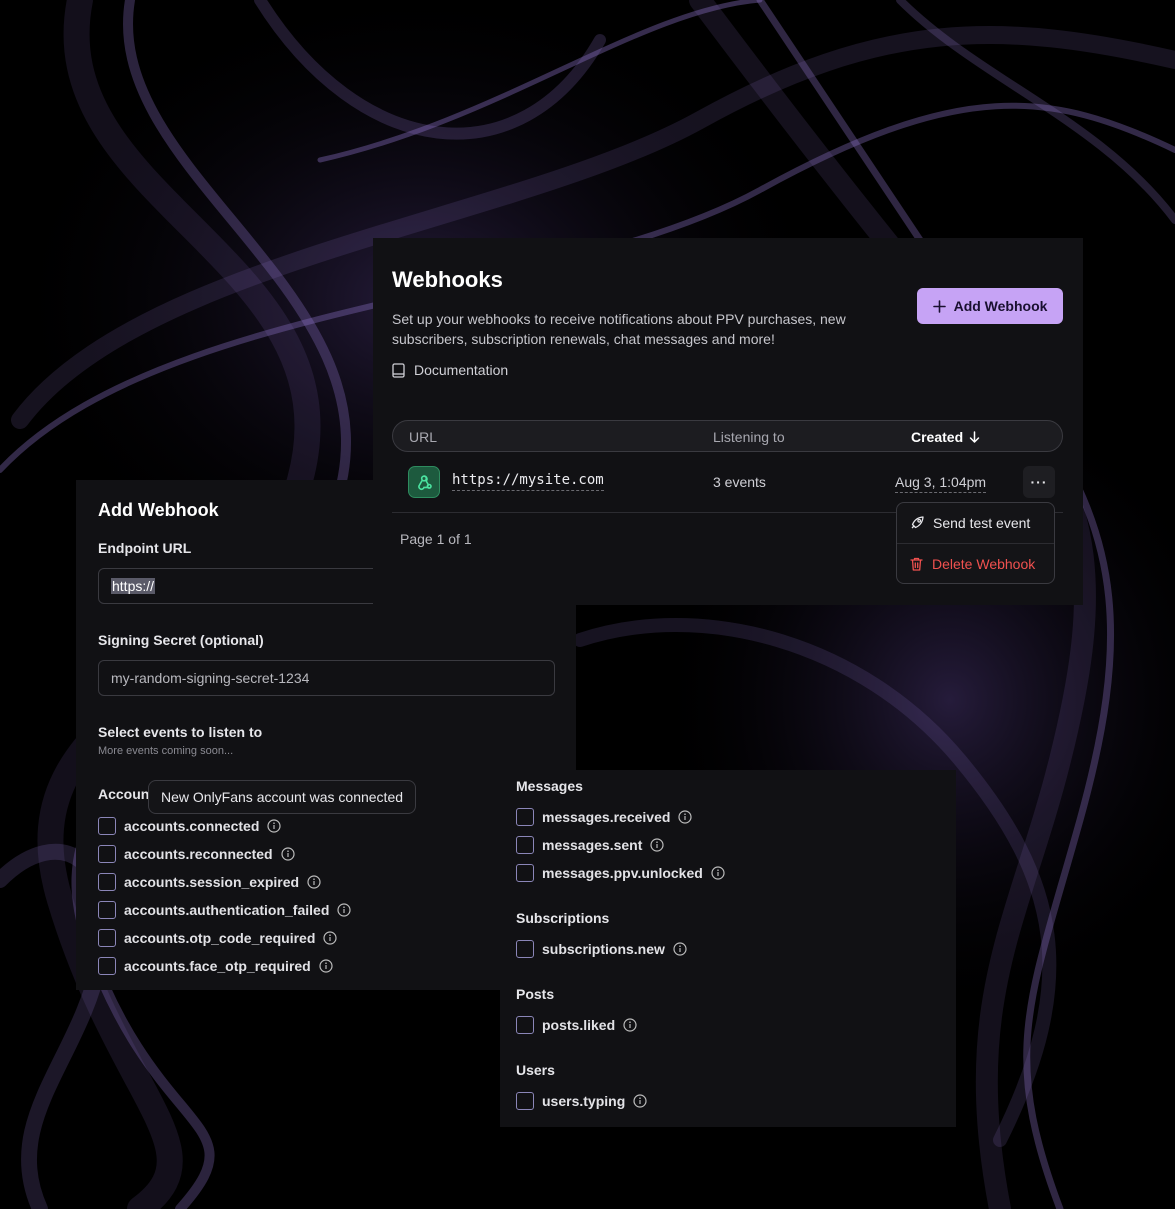 The height and width of the screenshot is (1209, 1175). What do you see at coordinates (974, 436) in the screenshot?
I see `arrow-down-icon` at bounding box center [974, 436].